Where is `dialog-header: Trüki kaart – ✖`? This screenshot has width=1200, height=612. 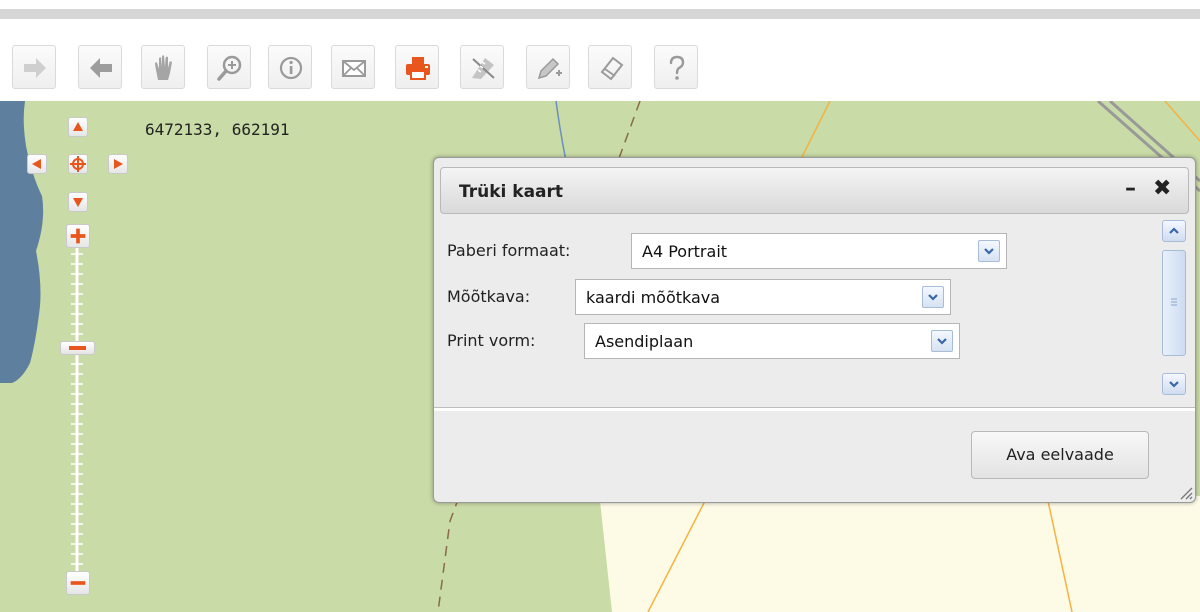 dialog-header: Trüki kaart – ✖ is located at coordinates (814, 190).